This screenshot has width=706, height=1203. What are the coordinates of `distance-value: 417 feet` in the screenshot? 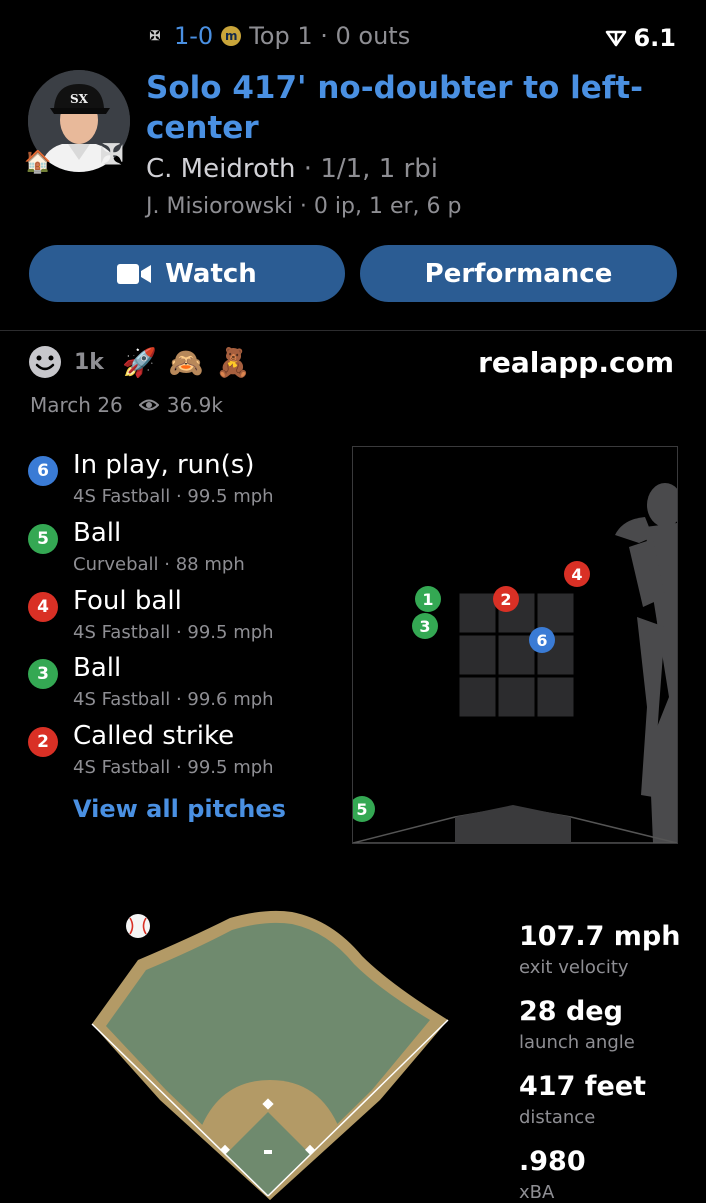 It's located at (583, 1086).